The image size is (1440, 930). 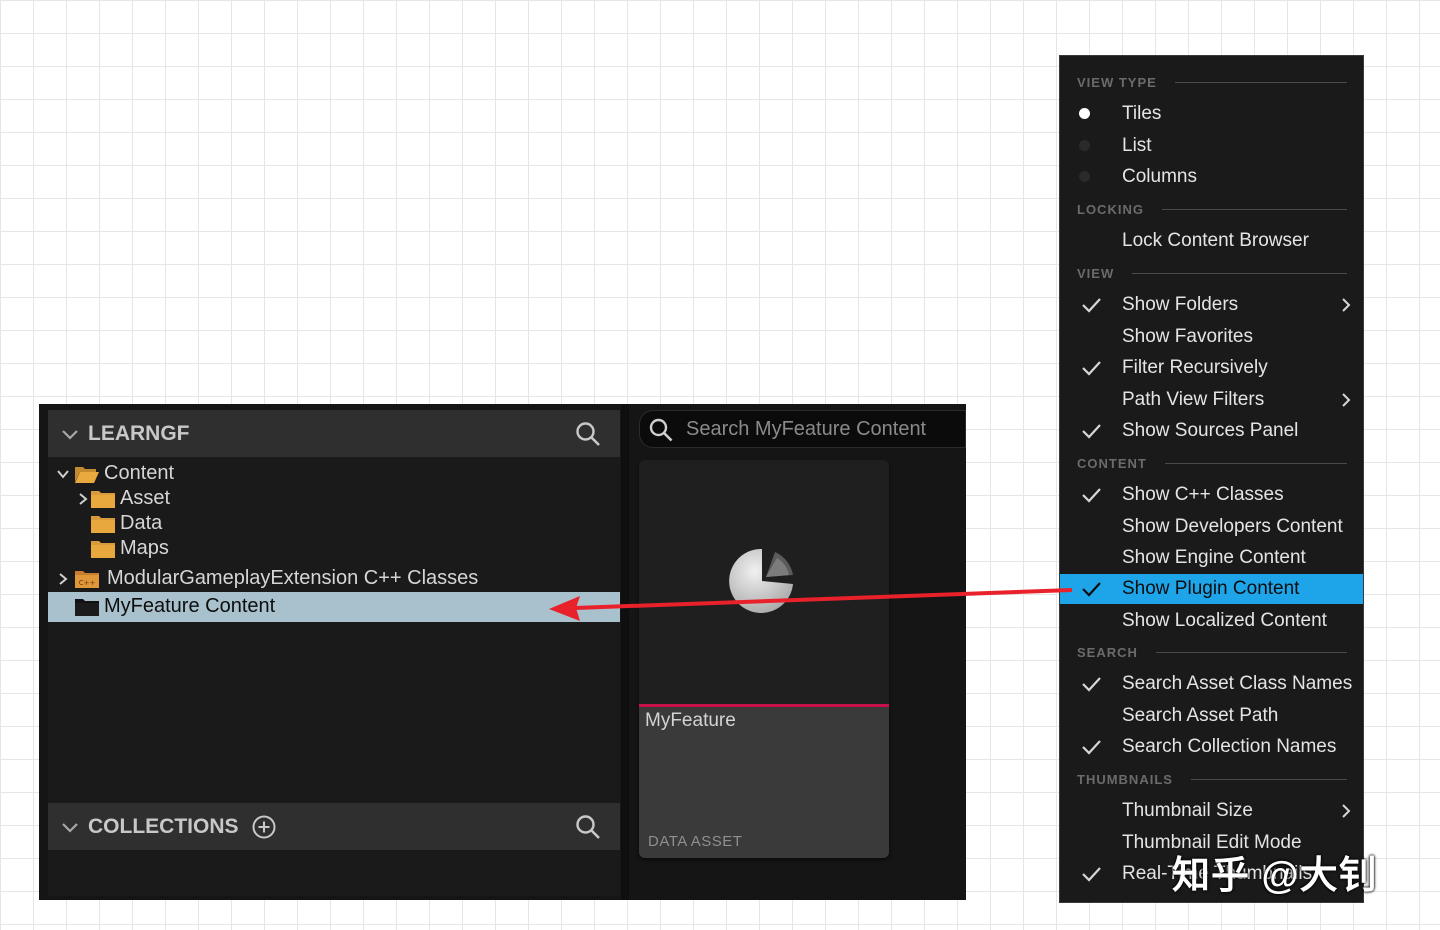 I want to click on menu-item: Search Asset Class Names, so click(x=1211, y=684).